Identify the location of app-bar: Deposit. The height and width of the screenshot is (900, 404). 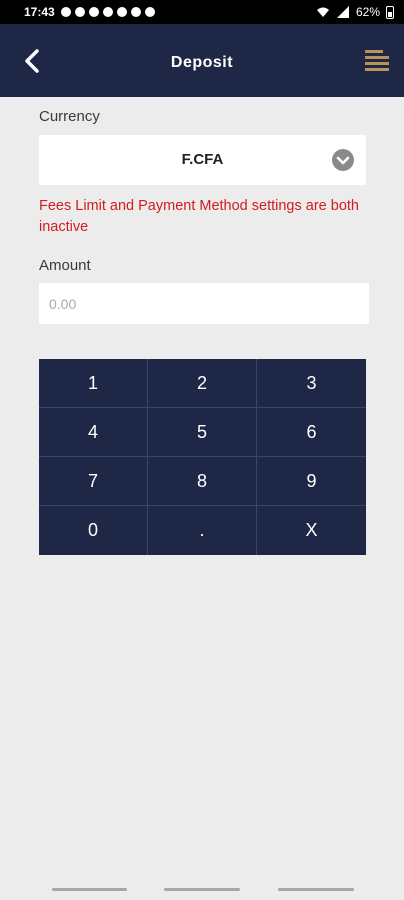
(202, 60).